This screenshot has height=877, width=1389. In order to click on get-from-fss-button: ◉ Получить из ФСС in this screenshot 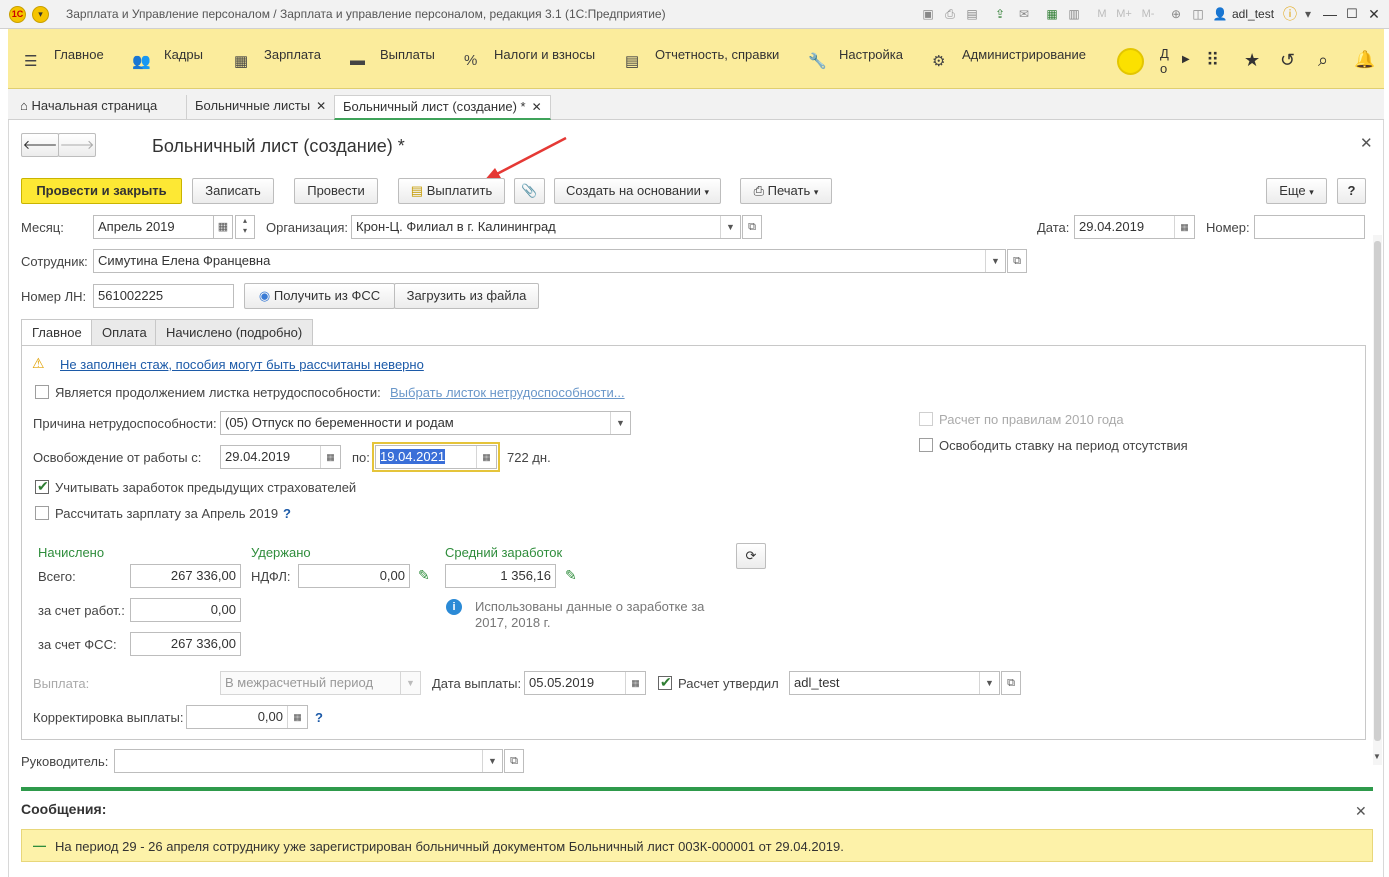, I will do `click(319, 296)`.